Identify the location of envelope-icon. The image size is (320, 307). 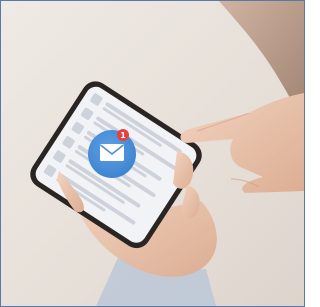
(112, 152).